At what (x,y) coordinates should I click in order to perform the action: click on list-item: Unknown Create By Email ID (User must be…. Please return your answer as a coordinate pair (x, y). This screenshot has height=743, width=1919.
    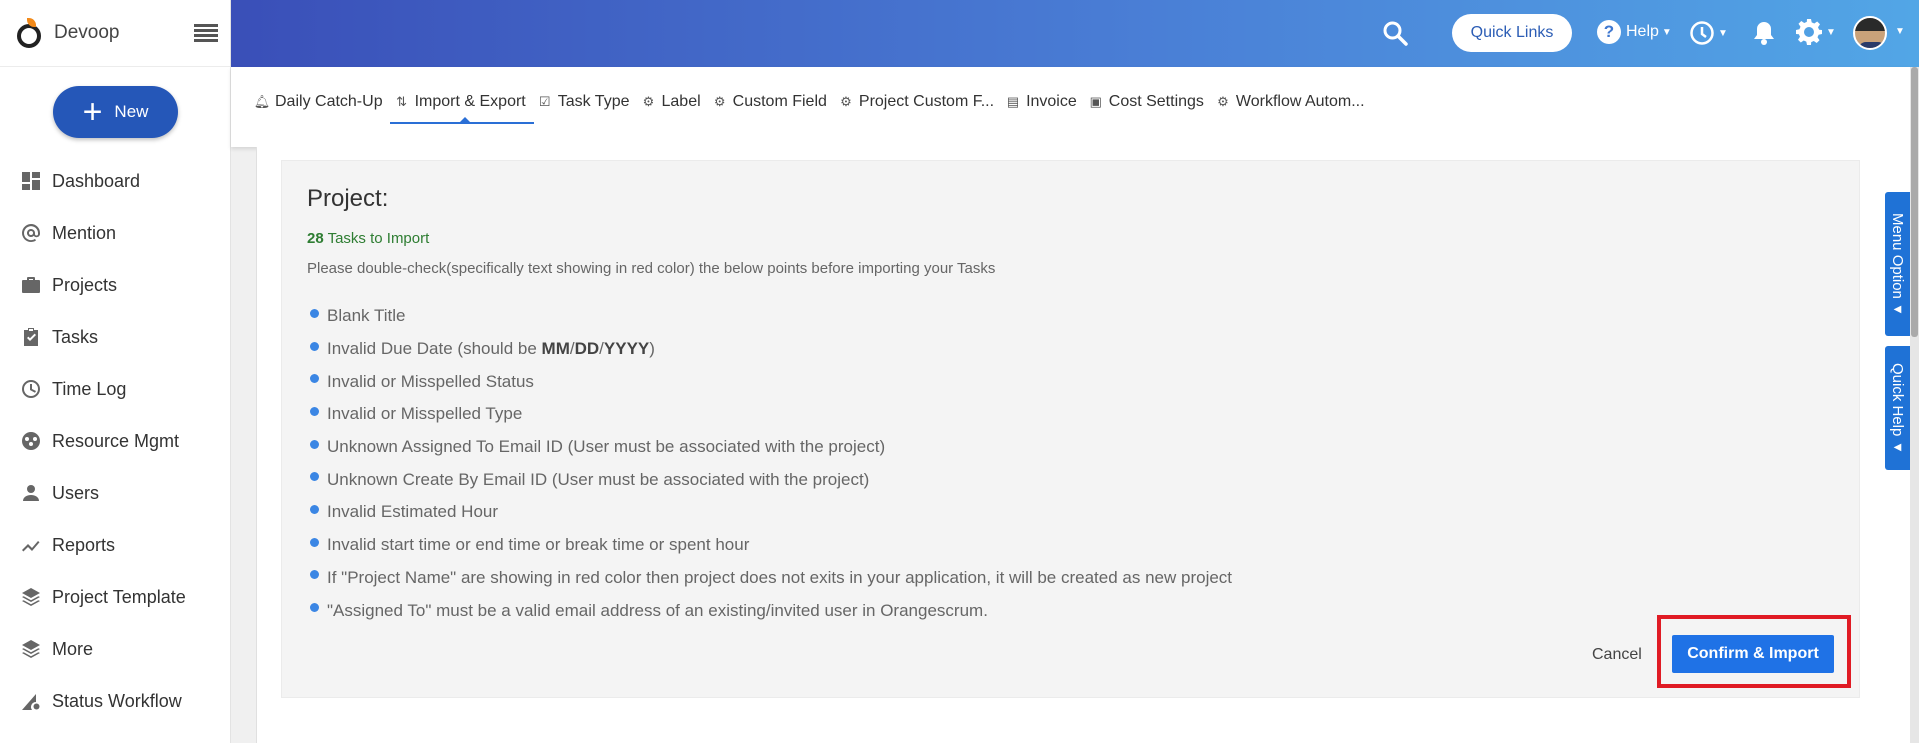
    Looking at the image, I should click on (769, 479).